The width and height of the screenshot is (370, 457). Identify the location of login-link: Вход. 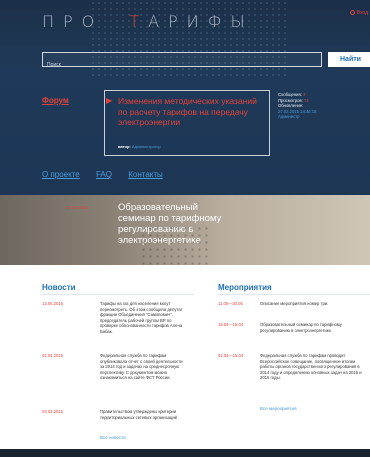
(358, 13).